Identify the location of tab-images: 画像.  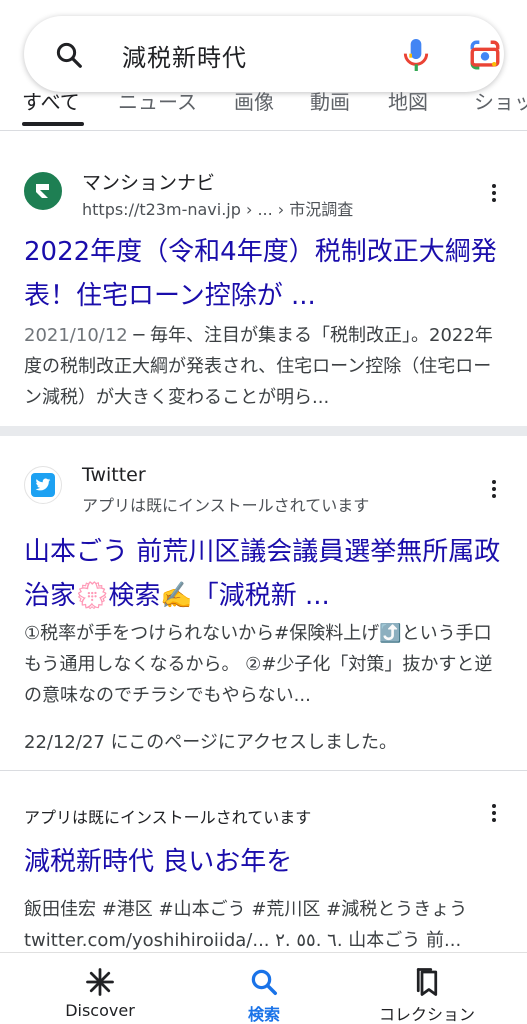
(254, 103).